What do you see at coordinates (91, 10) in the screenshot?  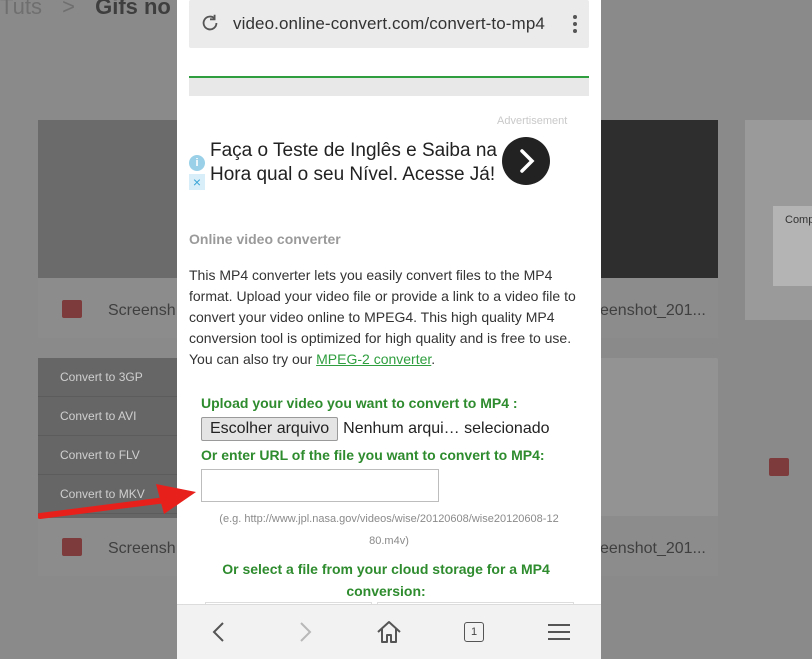 I see `background-breadcrumb: Tuts > Gifs no I` at bounding box center [91, 10].